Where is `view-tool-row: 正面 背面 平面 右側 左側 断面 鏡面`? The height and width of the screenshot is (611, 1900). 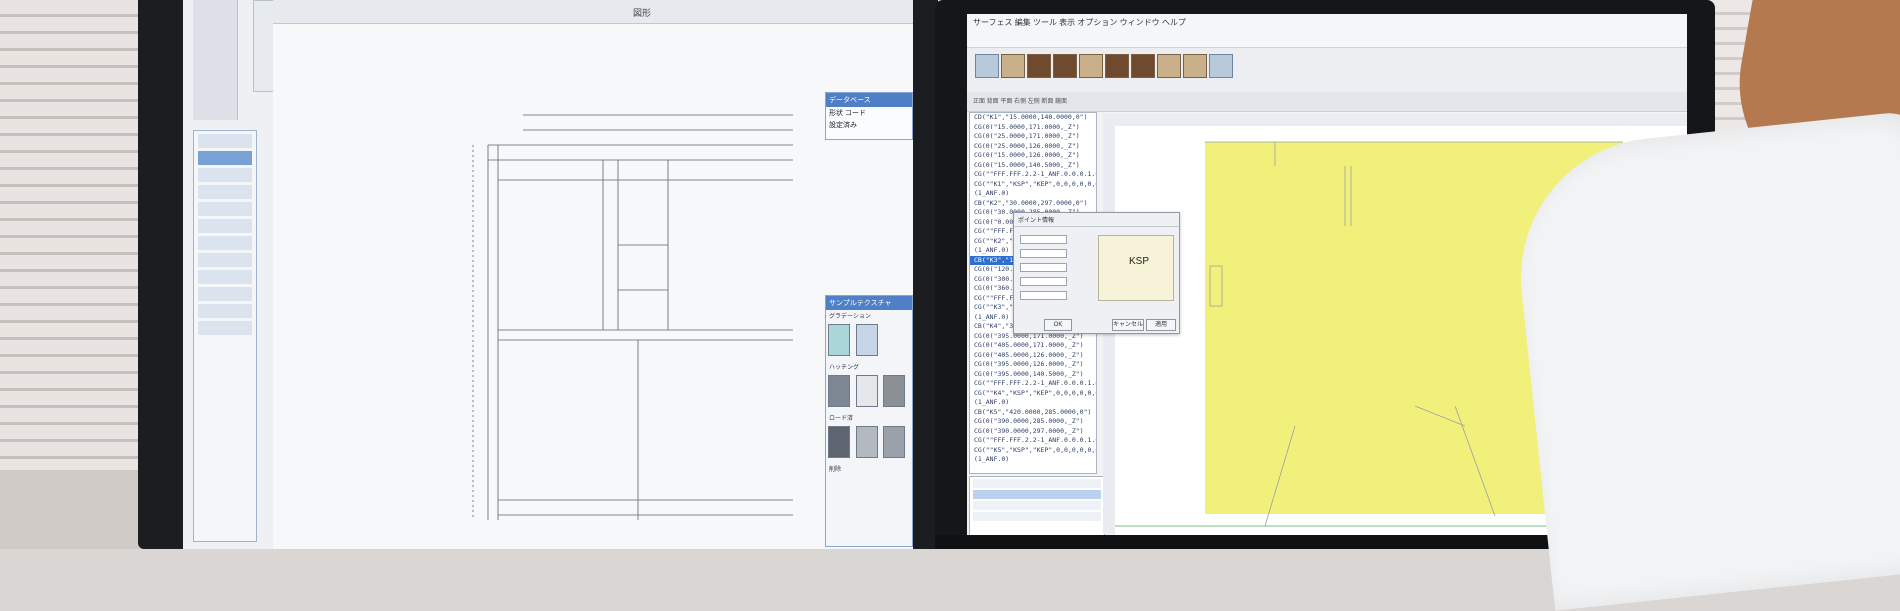 view-tool-row: 正面 背面 平面 右側 左側 断面 鏡面 is located at coordinates (1327, 102).